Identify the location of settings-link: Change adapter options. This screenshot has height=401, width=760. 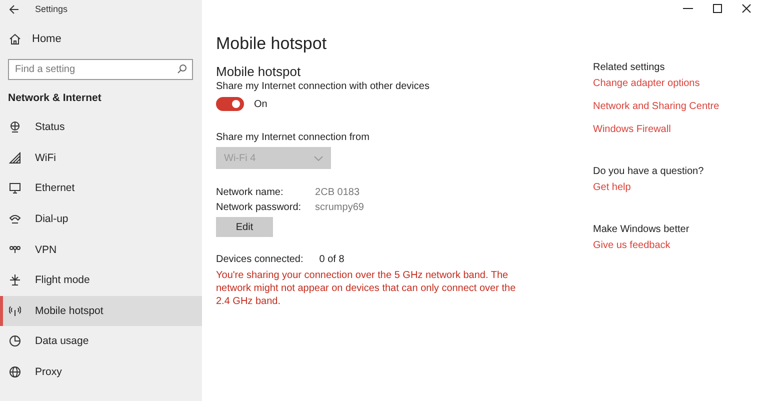
(675, 83).